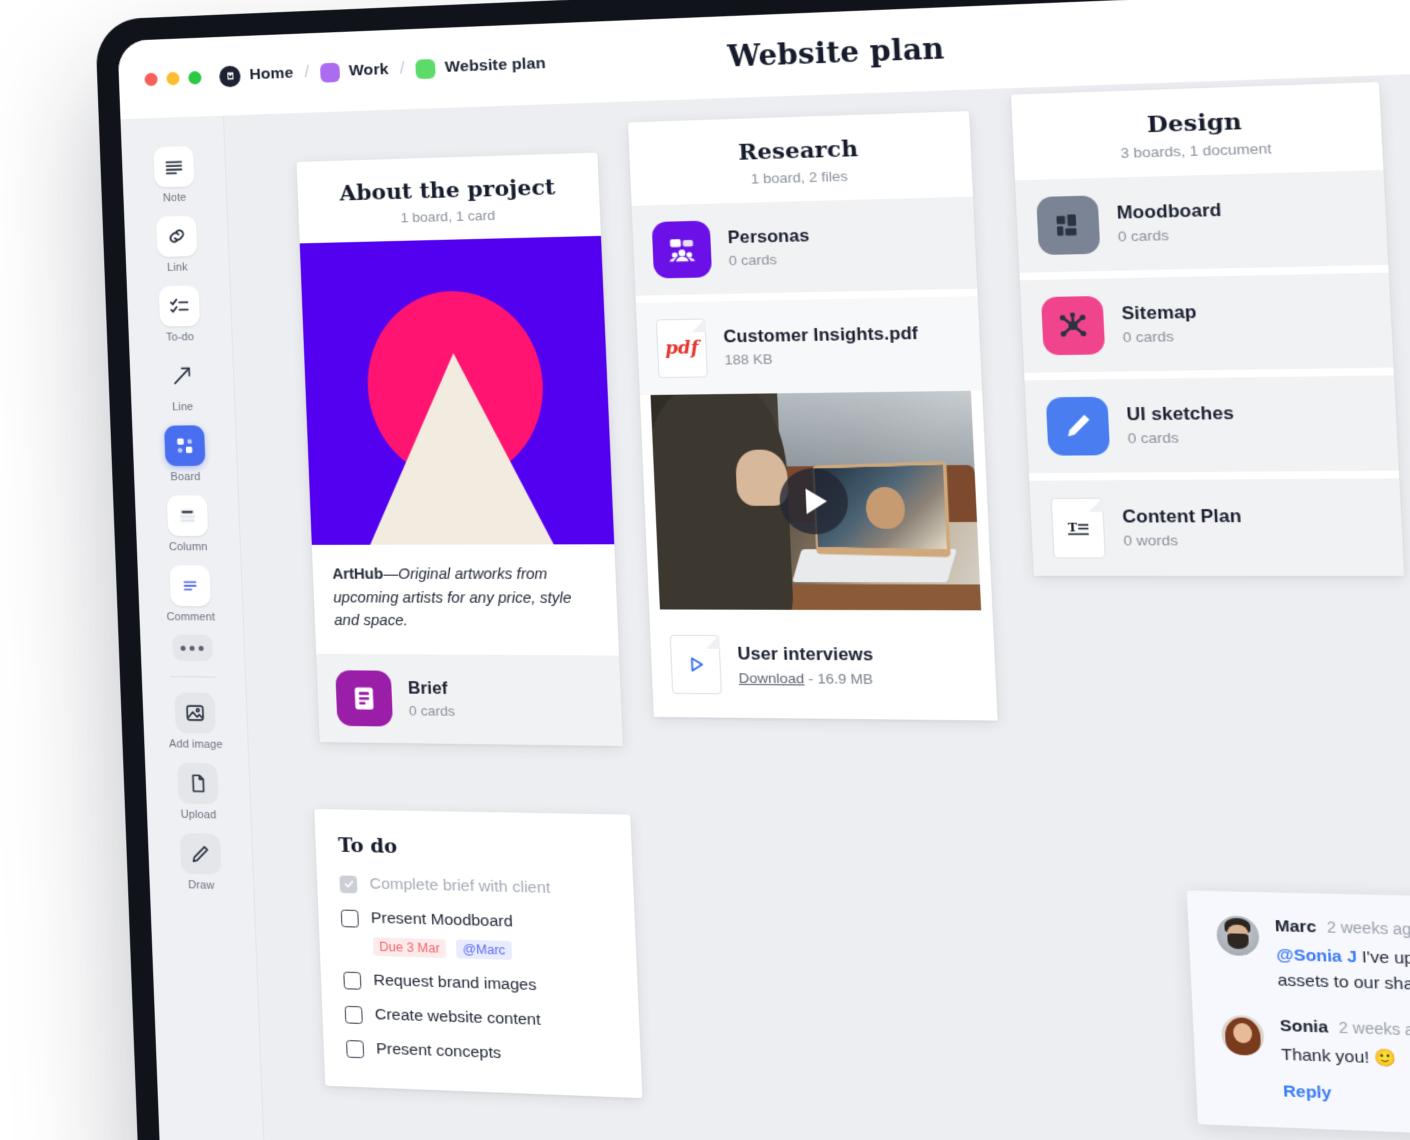 The image size is (1410, 1140). I want to click on comment-timestamp: 2 weeks ago, so click(1368, 928).